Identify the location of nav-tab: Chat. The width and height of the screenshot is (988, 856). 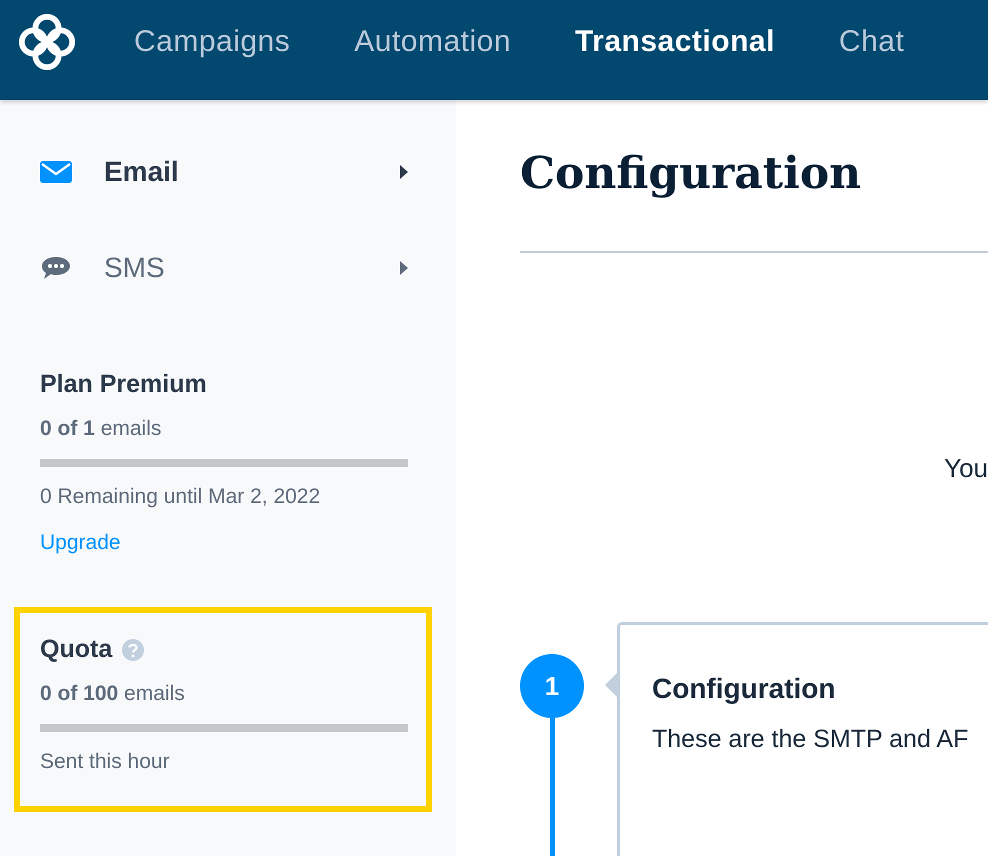
(871, 42).